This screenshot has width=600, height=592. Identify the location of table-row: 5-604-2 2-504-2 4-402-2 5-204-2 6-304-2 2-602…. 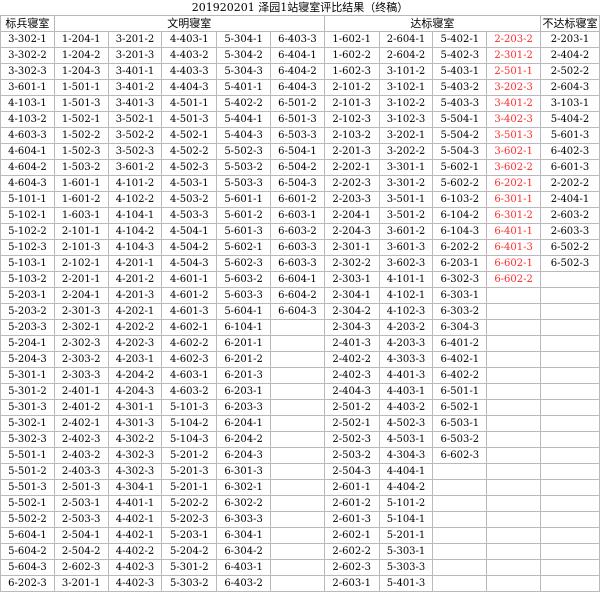
(300, 551).